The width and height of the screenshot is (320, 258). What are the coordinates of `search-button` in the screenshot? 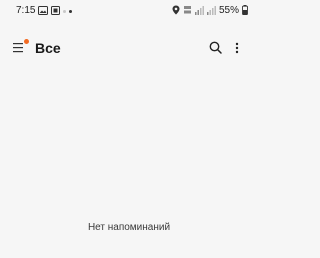 It's located at (216, 48).